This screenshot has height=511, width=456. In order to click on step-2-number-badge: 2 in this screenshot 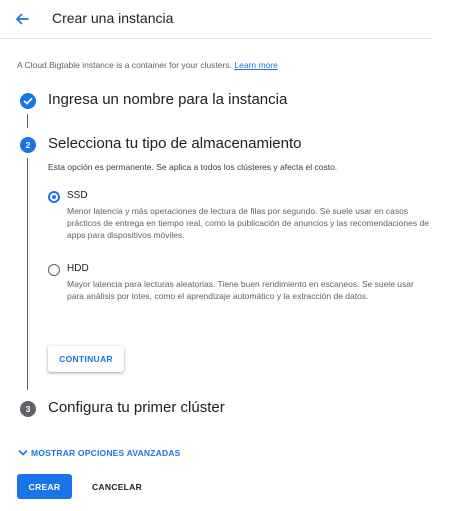, I will do `click(28, 145)`.